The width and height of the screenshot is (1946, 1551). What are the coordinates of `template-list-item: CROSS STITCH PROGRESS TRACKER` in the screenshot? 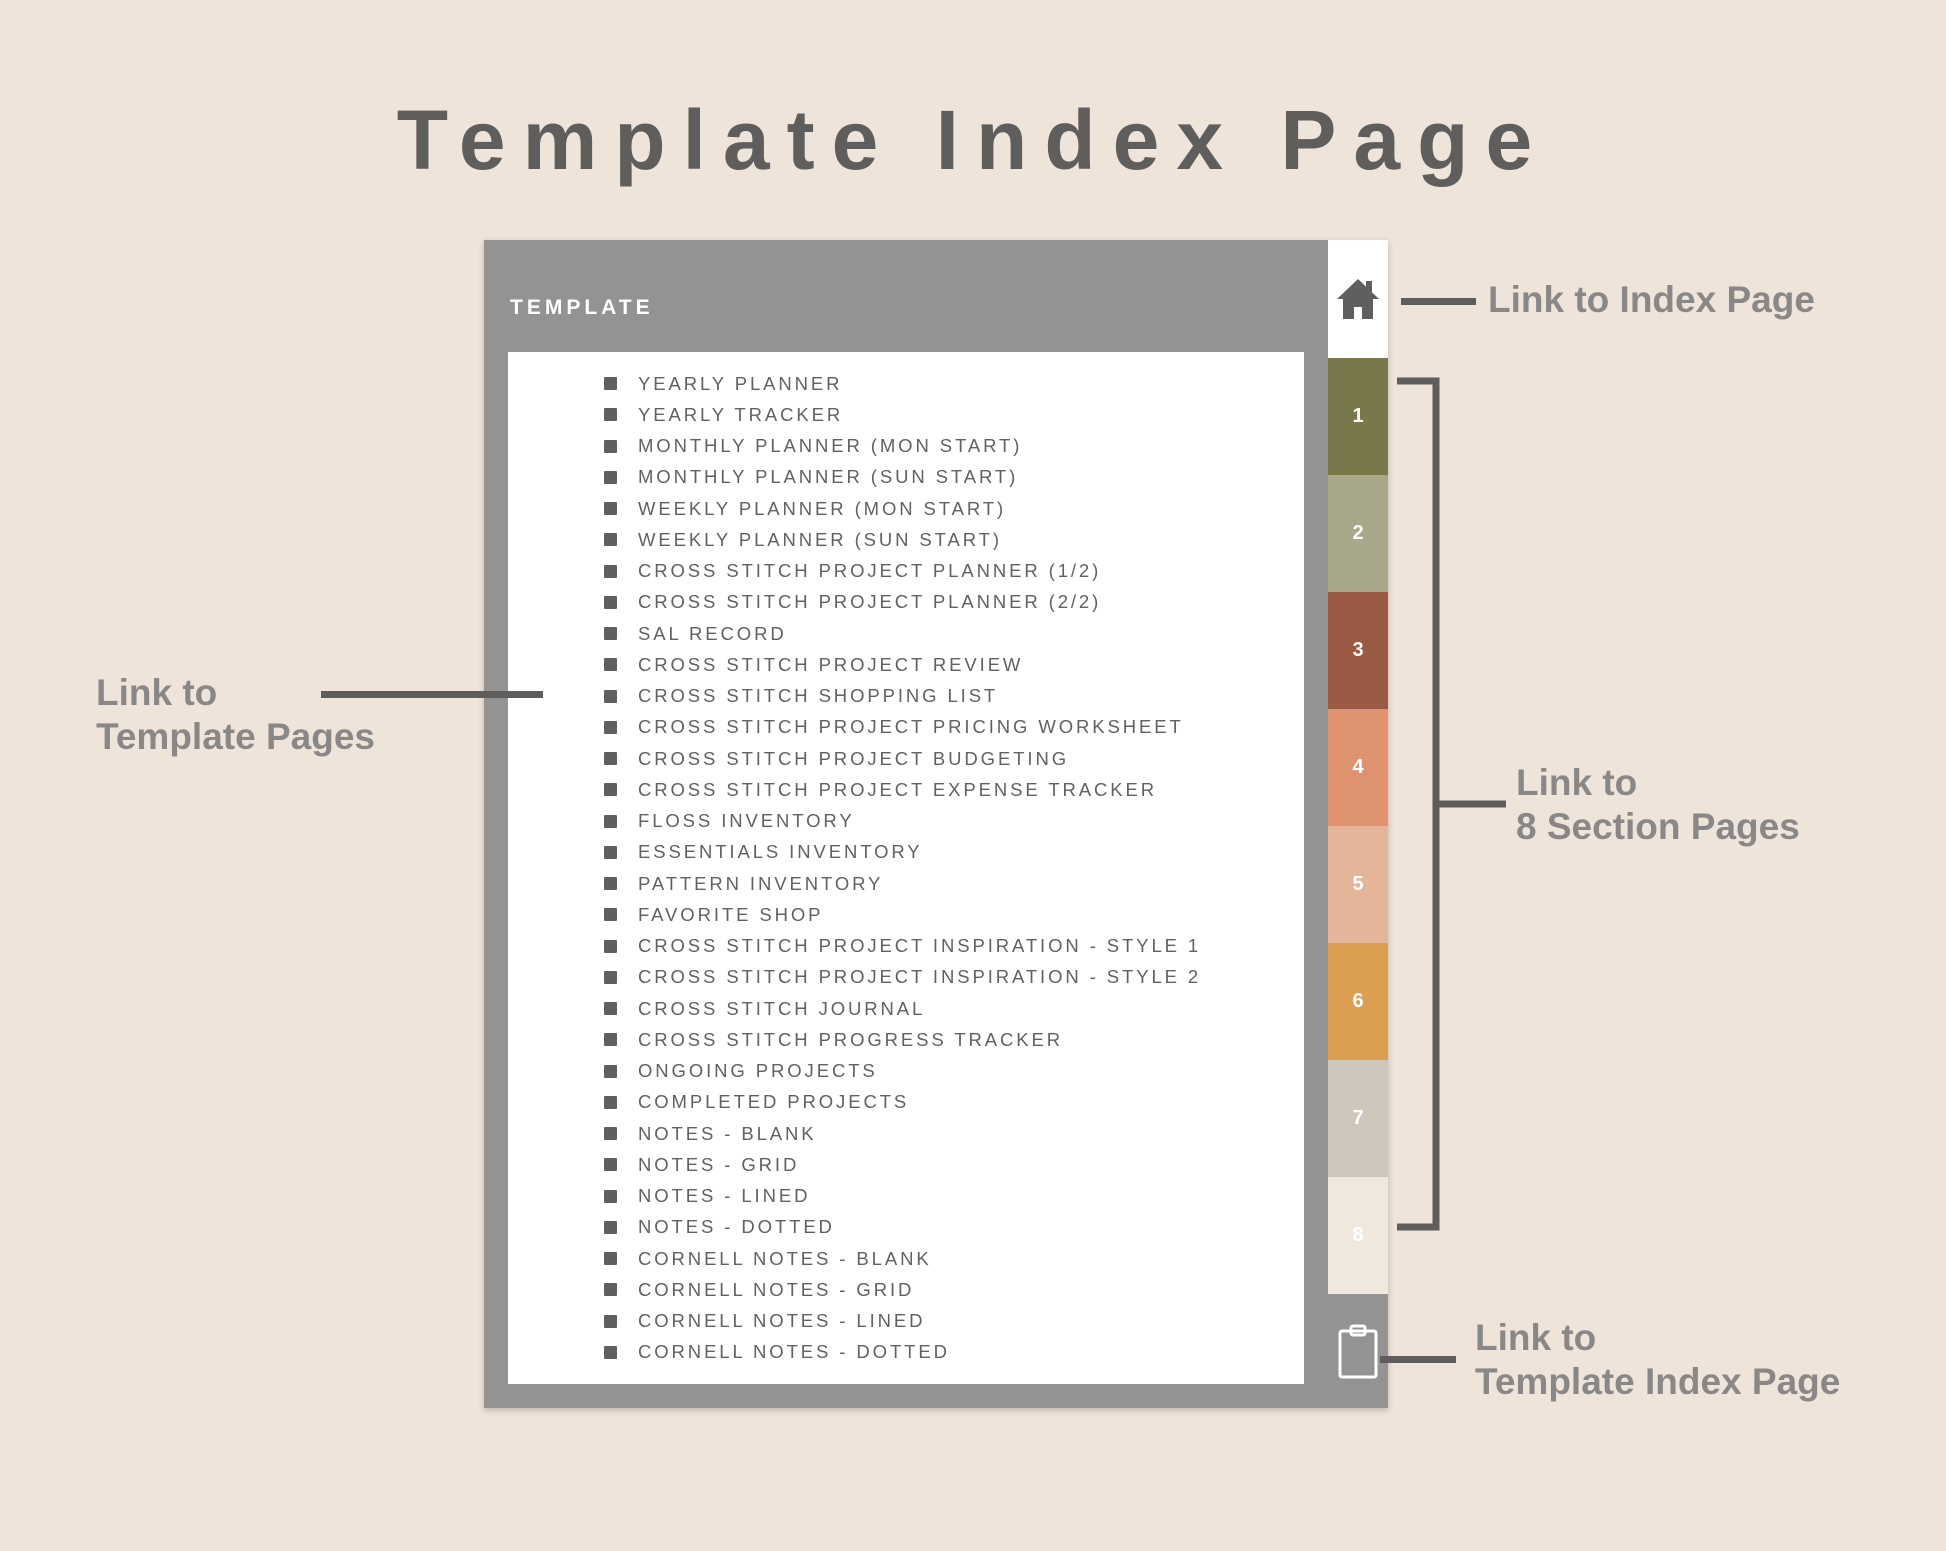 It's located at (906, 1039).